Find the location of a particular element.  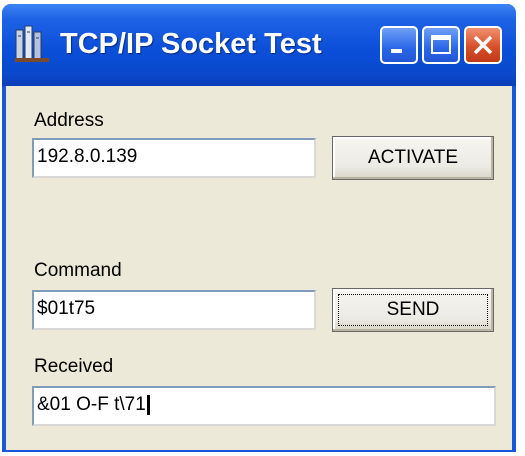

activate-button: ACTIVATE is located at coordinates (413, 158).